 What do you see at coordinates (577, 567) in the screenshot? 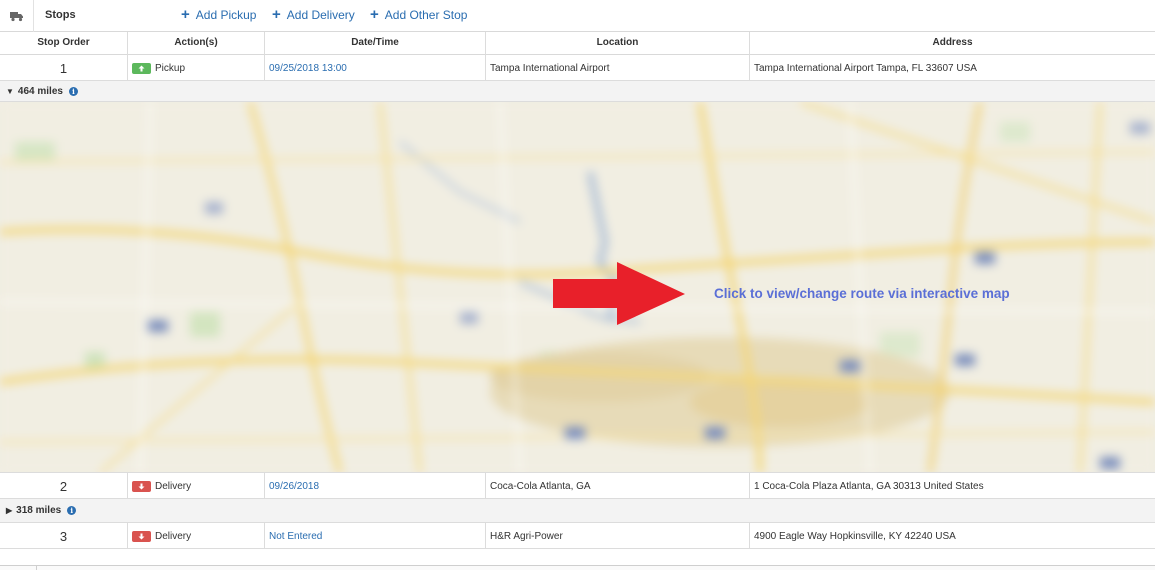
I see `bottom-scroll-edge` at bounding box center [577, 567].